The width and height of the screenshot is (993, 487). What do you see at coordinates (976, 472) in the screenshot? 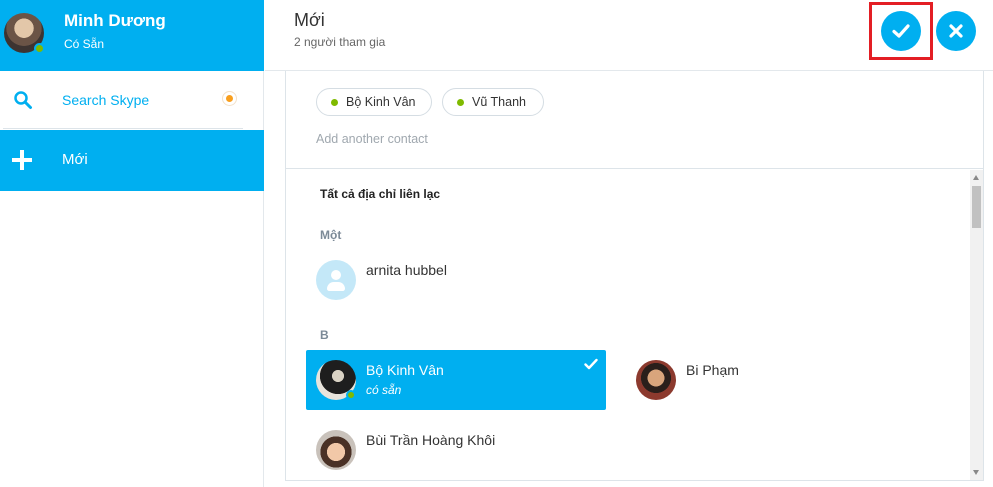
I see `scroll-down-arrow-icon` at bounding box center [976, 472].